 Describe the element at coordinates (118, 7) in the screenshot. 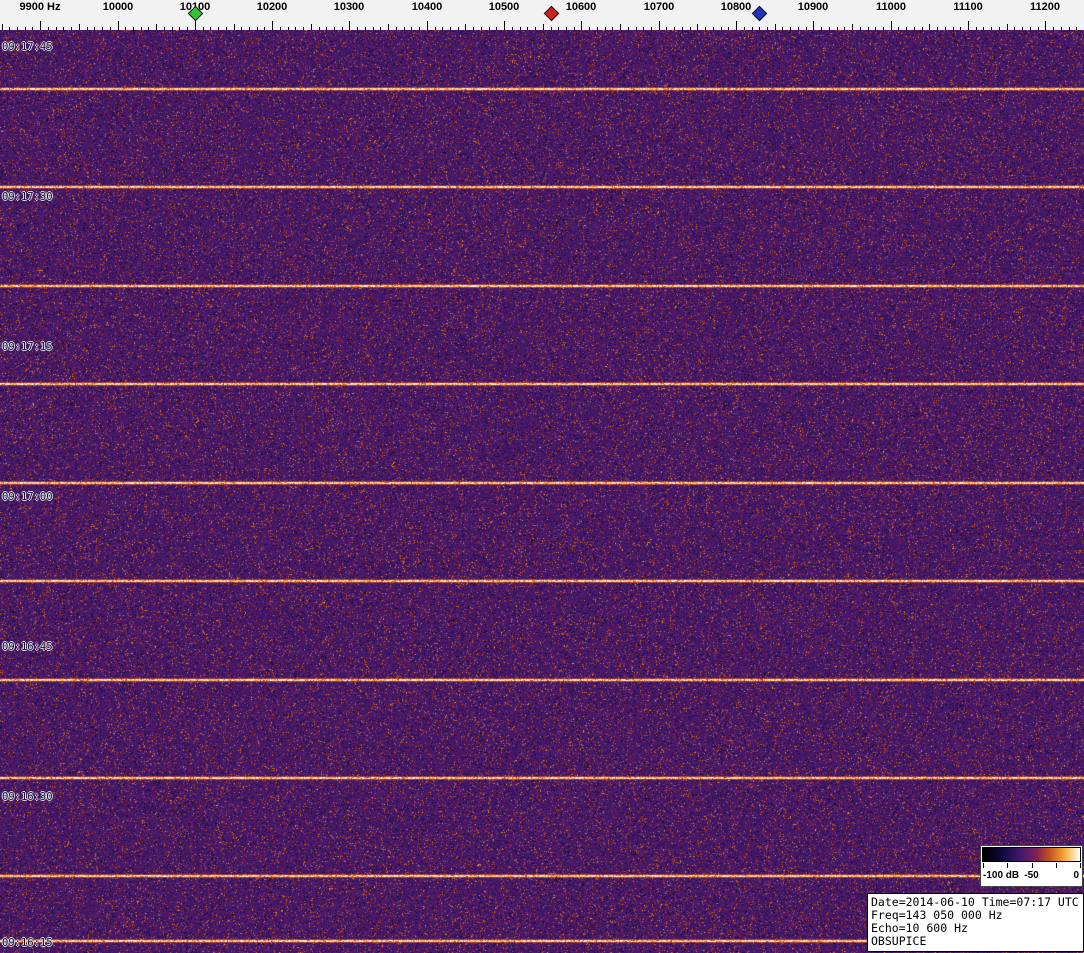

I see `freq-axis-label: 10000` at that location.